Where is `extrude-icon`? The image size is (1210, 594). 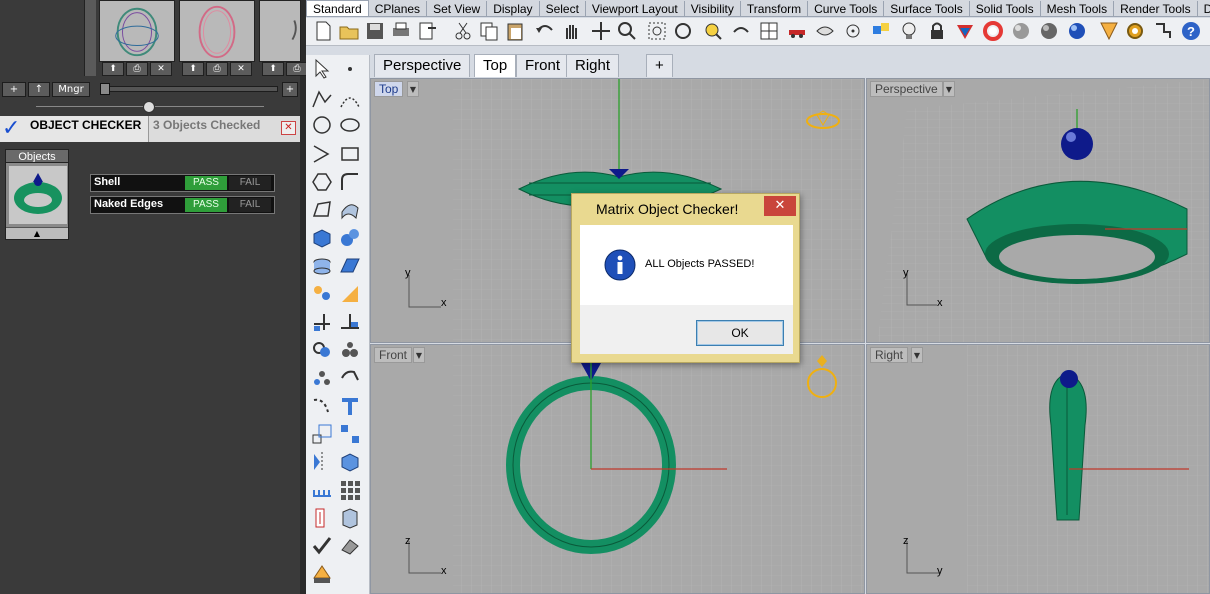 extrude-icon is located at coordinates (350, 462).